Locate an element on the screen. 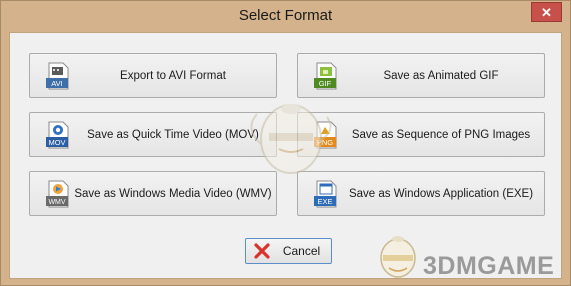 Image resolution: width=571 pixels, height=286 pixels. save-exe-button: EXE Save as Windows Application (EXE) is located at coordinates (421, 193).